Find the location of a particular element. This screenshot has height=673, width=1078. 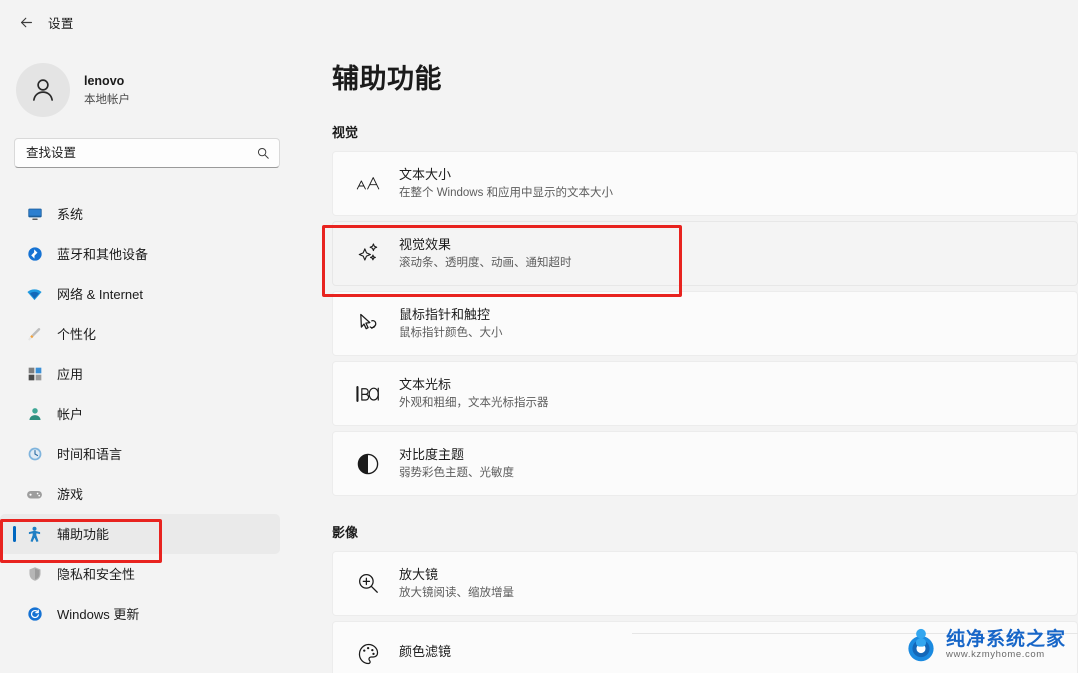

card-visual-effects: 视觉效果 滚动条、透明度、动画、通知超时 is located at coordinates (705, 253).